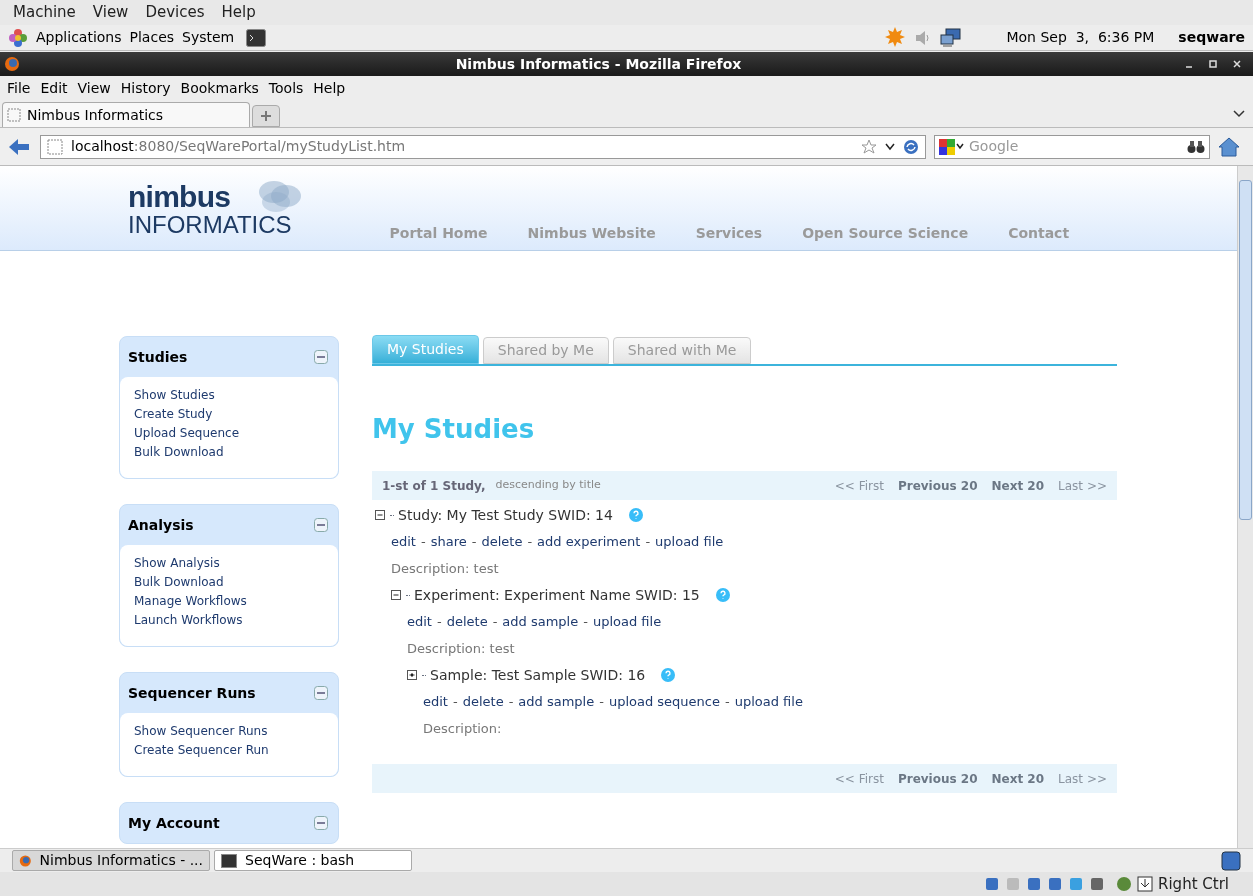 This screenshot has height=896, width=1253. I want to click on logo-wordmark: nimbus, so click(210, 197).